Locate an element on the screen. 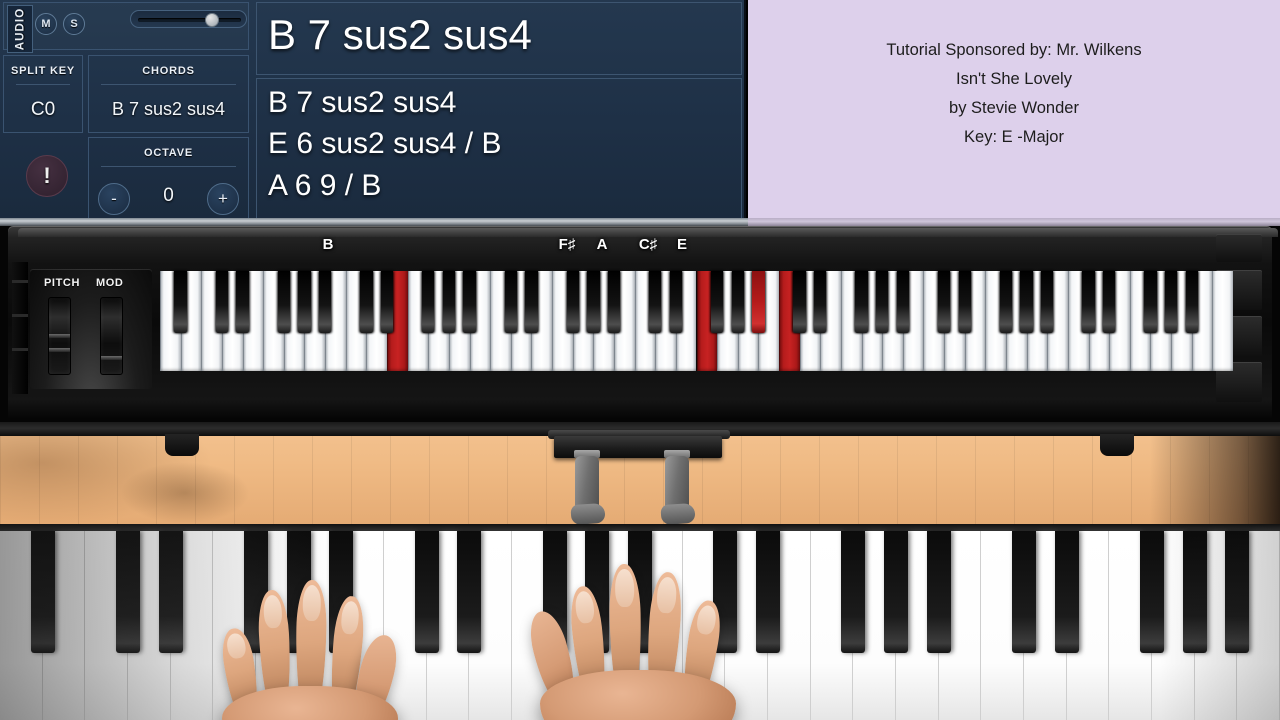 This screenshot has width=1280, height=720. octave-title: OCTAVE is located at coordinates (168, 153).